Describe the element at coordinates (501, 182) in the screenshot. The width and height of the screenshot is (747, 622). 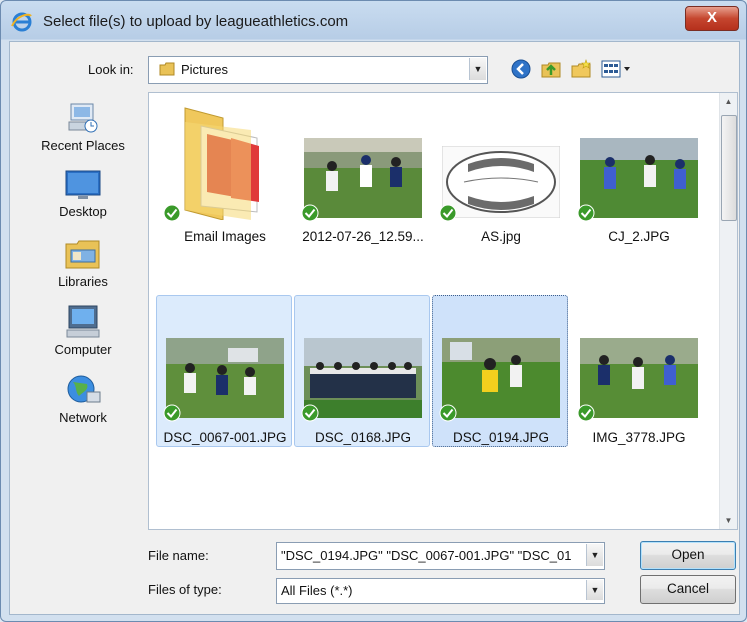
I see `logo-thumbnail-icon` at that location.